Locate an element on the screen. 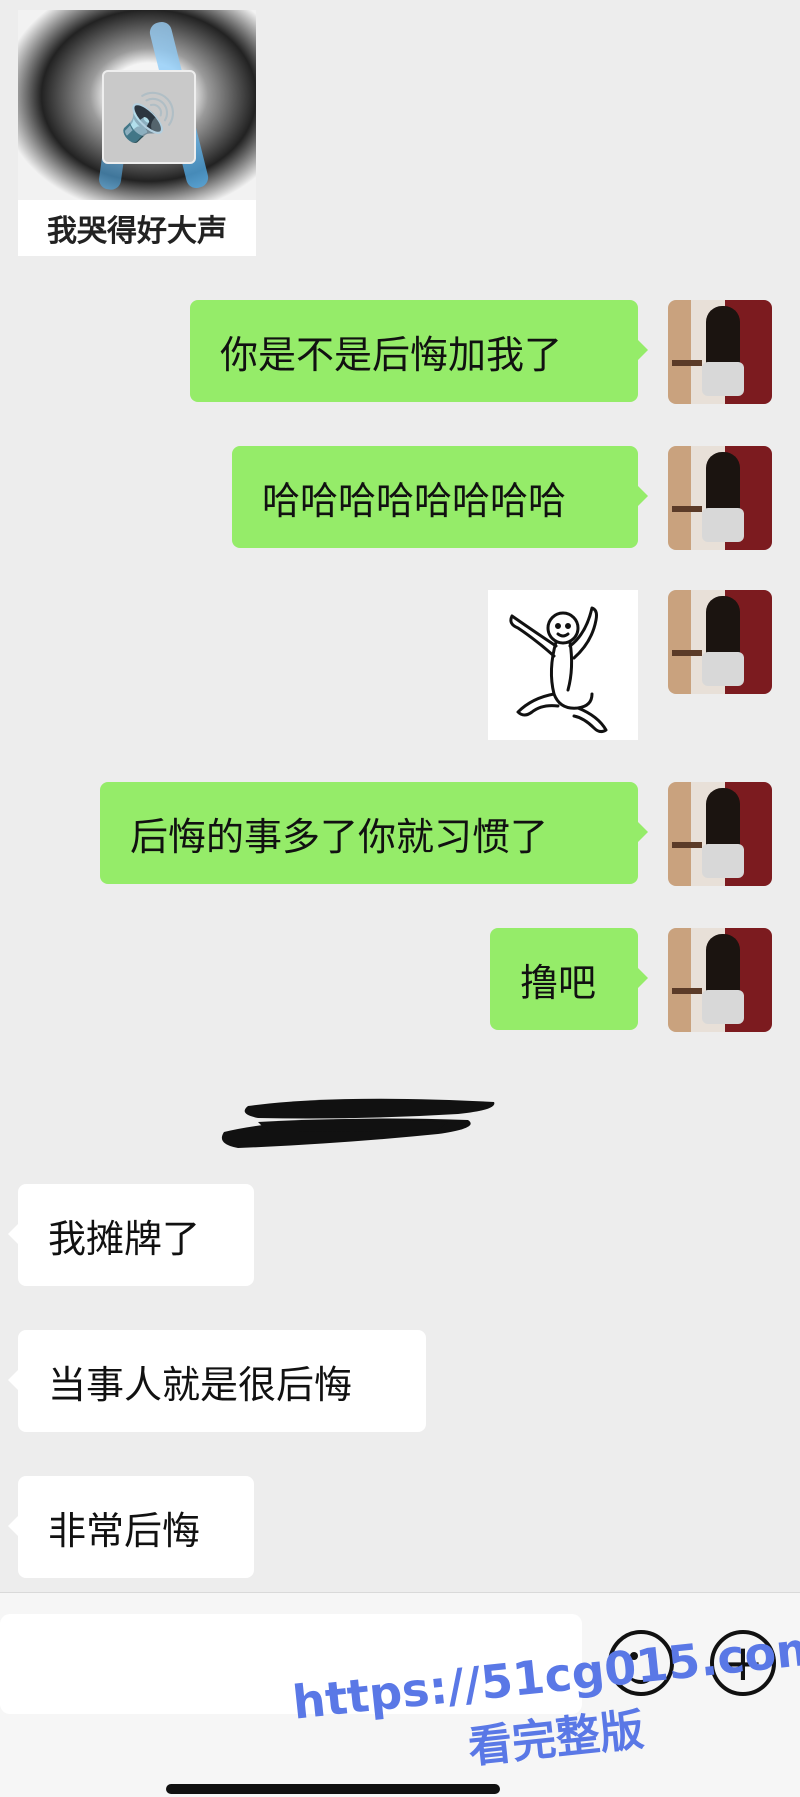 Image resolution: width=800 pixels, height=1797 pixels. outgoing-message: 撸吧 is located at coordinates (569, 979).